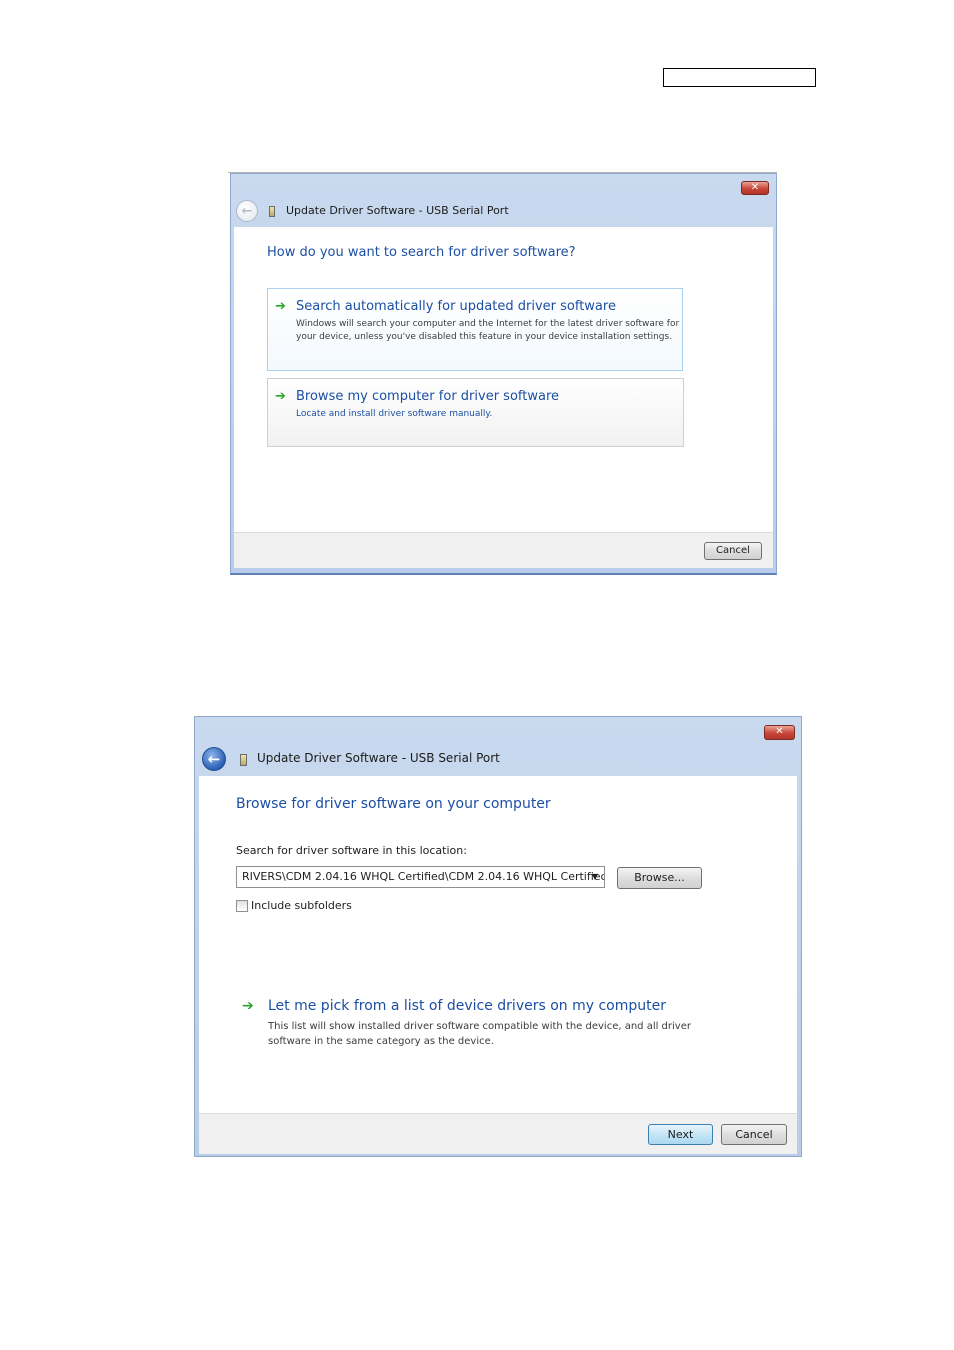  I want to click on include-subfolders-checkbox, so click(242, 906).